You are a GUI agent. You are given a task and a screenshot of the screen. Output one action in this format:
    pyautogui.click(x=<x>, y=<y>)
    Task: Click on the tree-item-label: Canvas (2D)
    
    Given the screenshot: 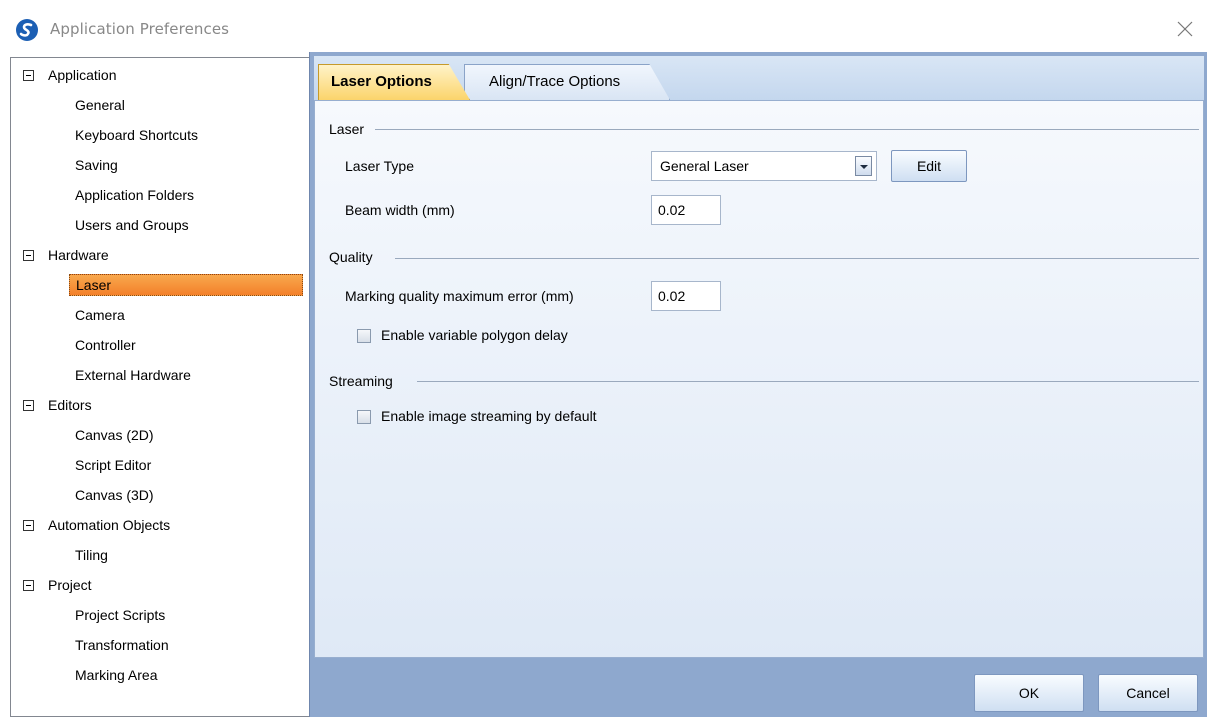 What is the action you would take?
    pyautogui.click(x=114, y=435)
    